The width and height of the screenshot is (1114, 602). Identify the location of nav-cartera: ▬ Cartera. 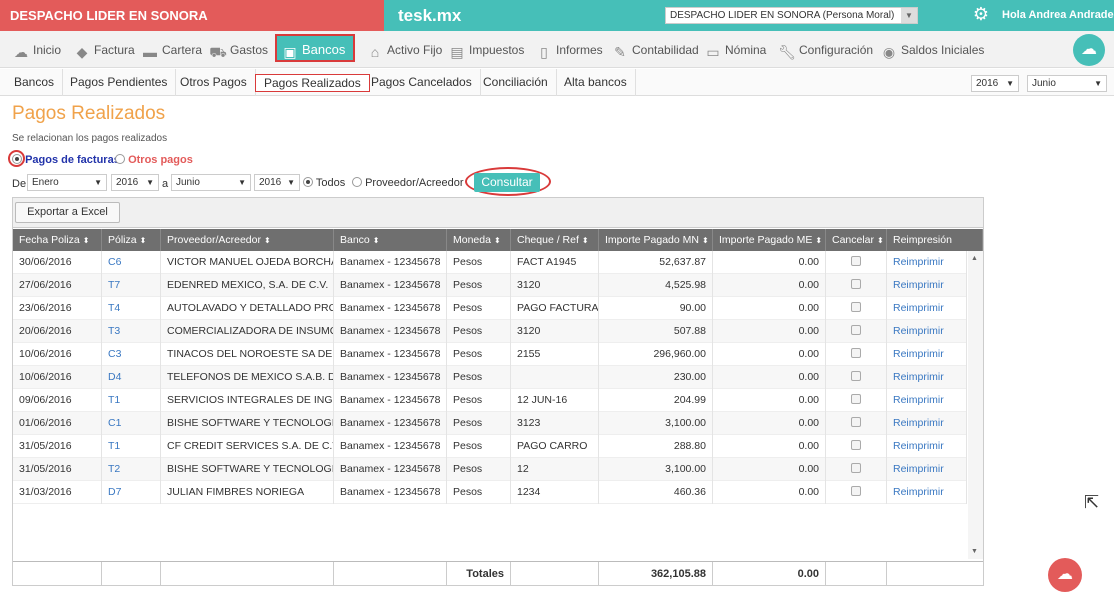
(171, 50).